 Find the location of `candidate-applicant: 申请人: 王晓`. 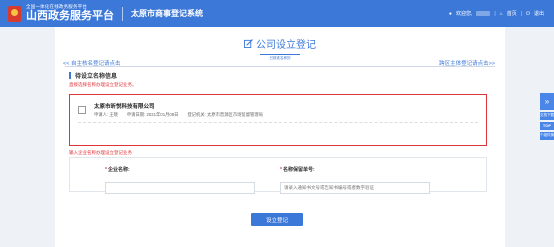

candidate-applicant: 申请人: 王晓 is located at coordinates (106, 114).